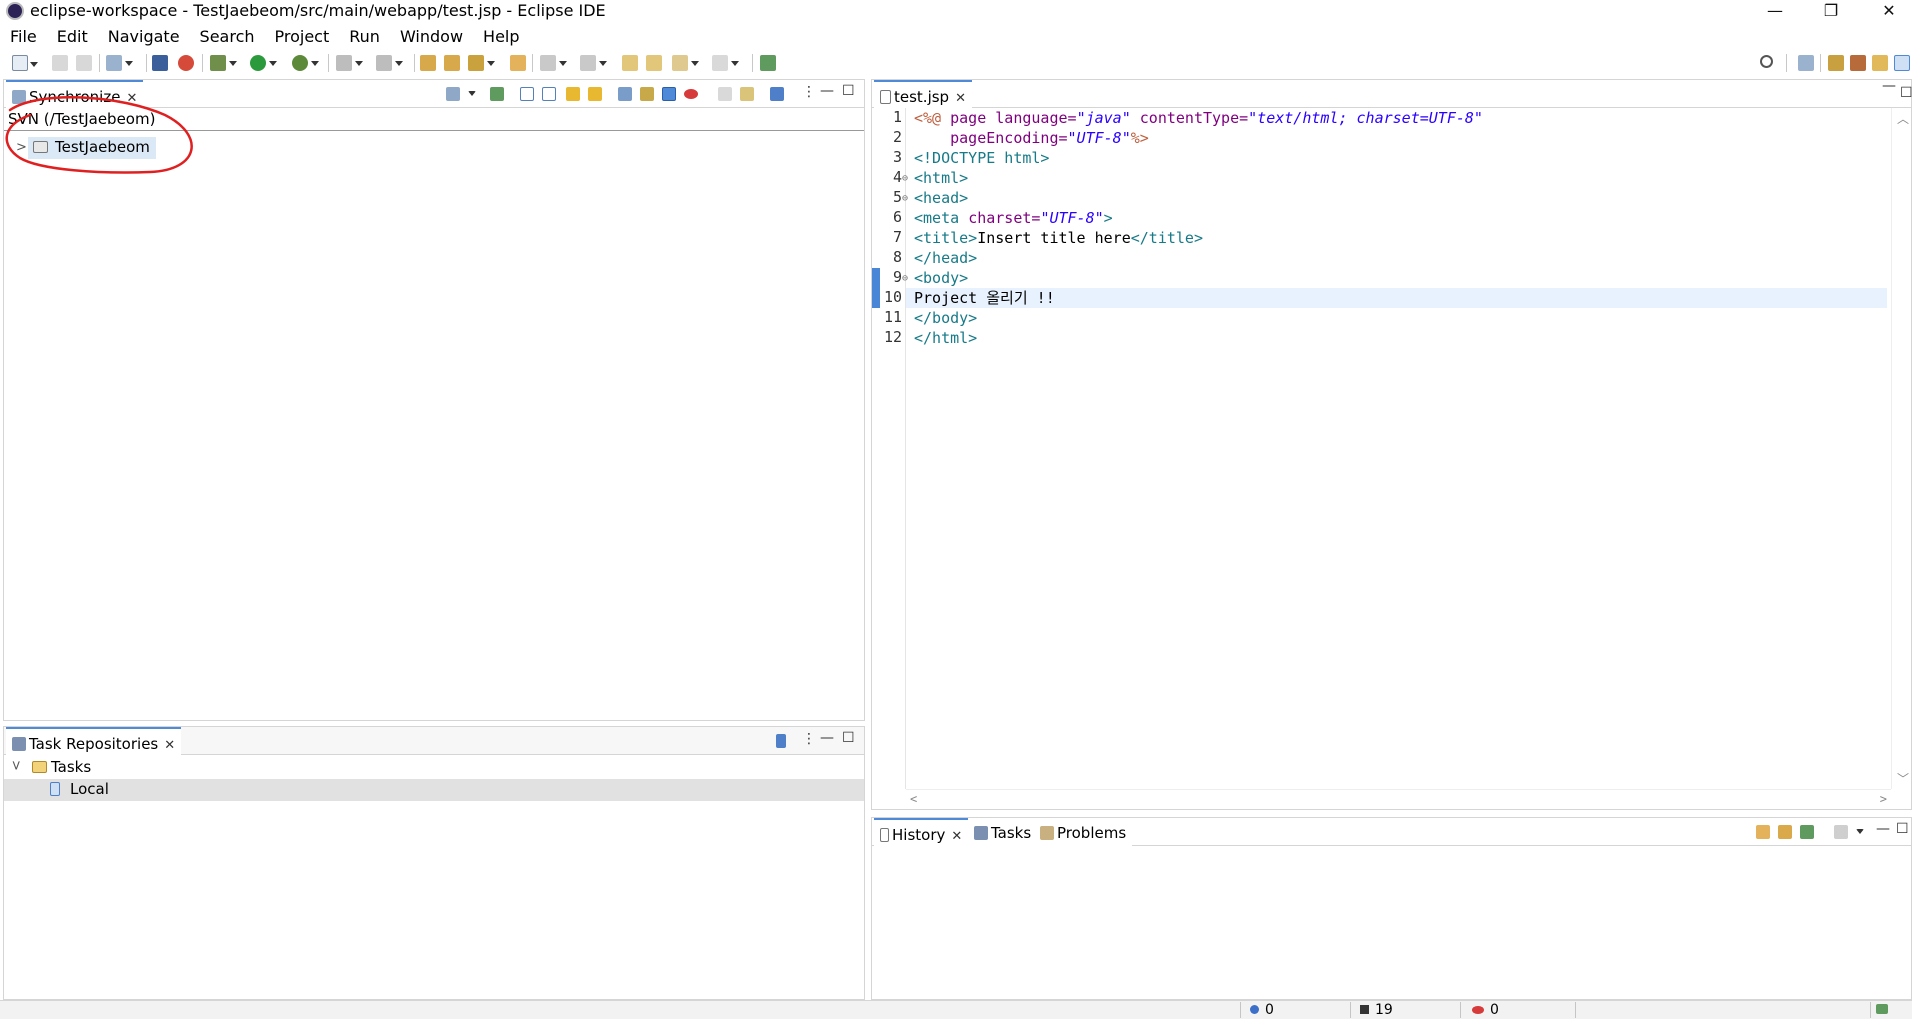  Describe the element at coordinates (573, 94) in the screenshot. I see `next-difference-icon` at that location.